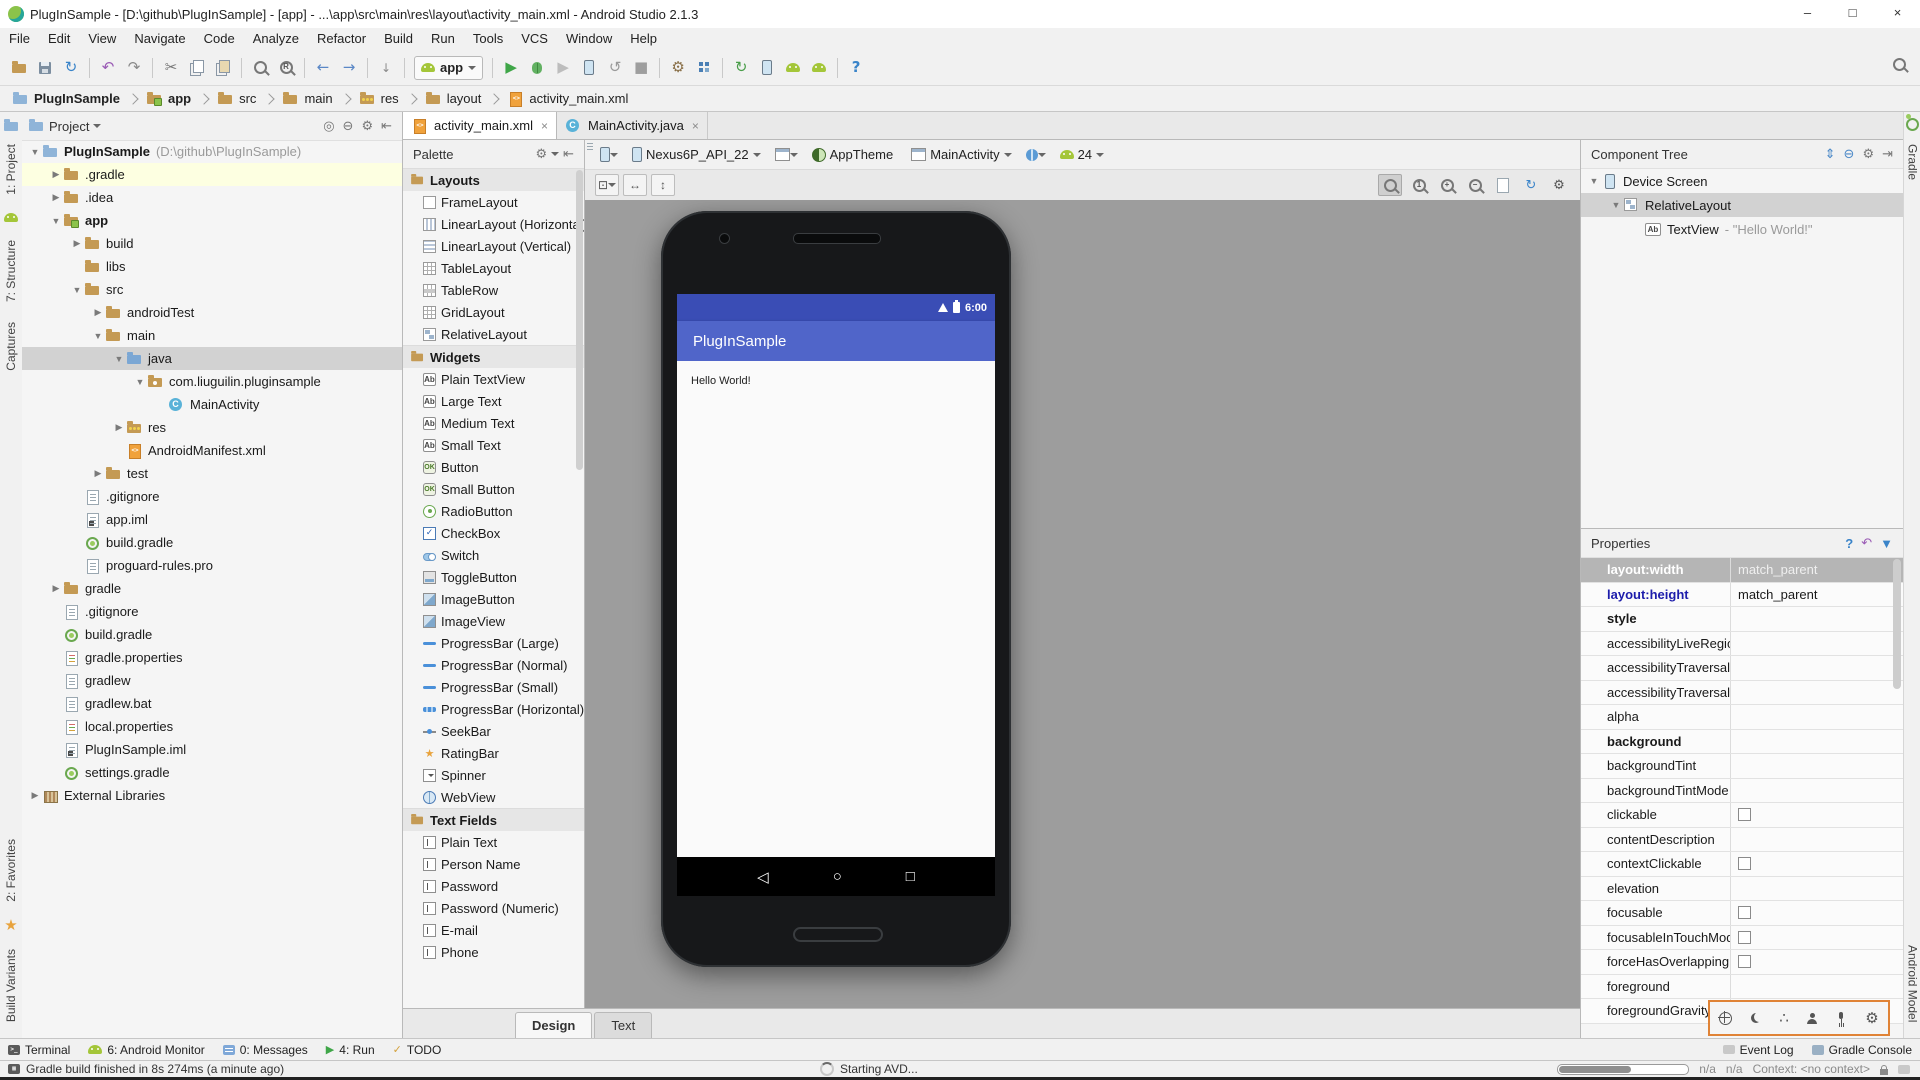 The image size is (1920, 1080). I want to click on palette-item-phone: Phone, so click(493, 952).